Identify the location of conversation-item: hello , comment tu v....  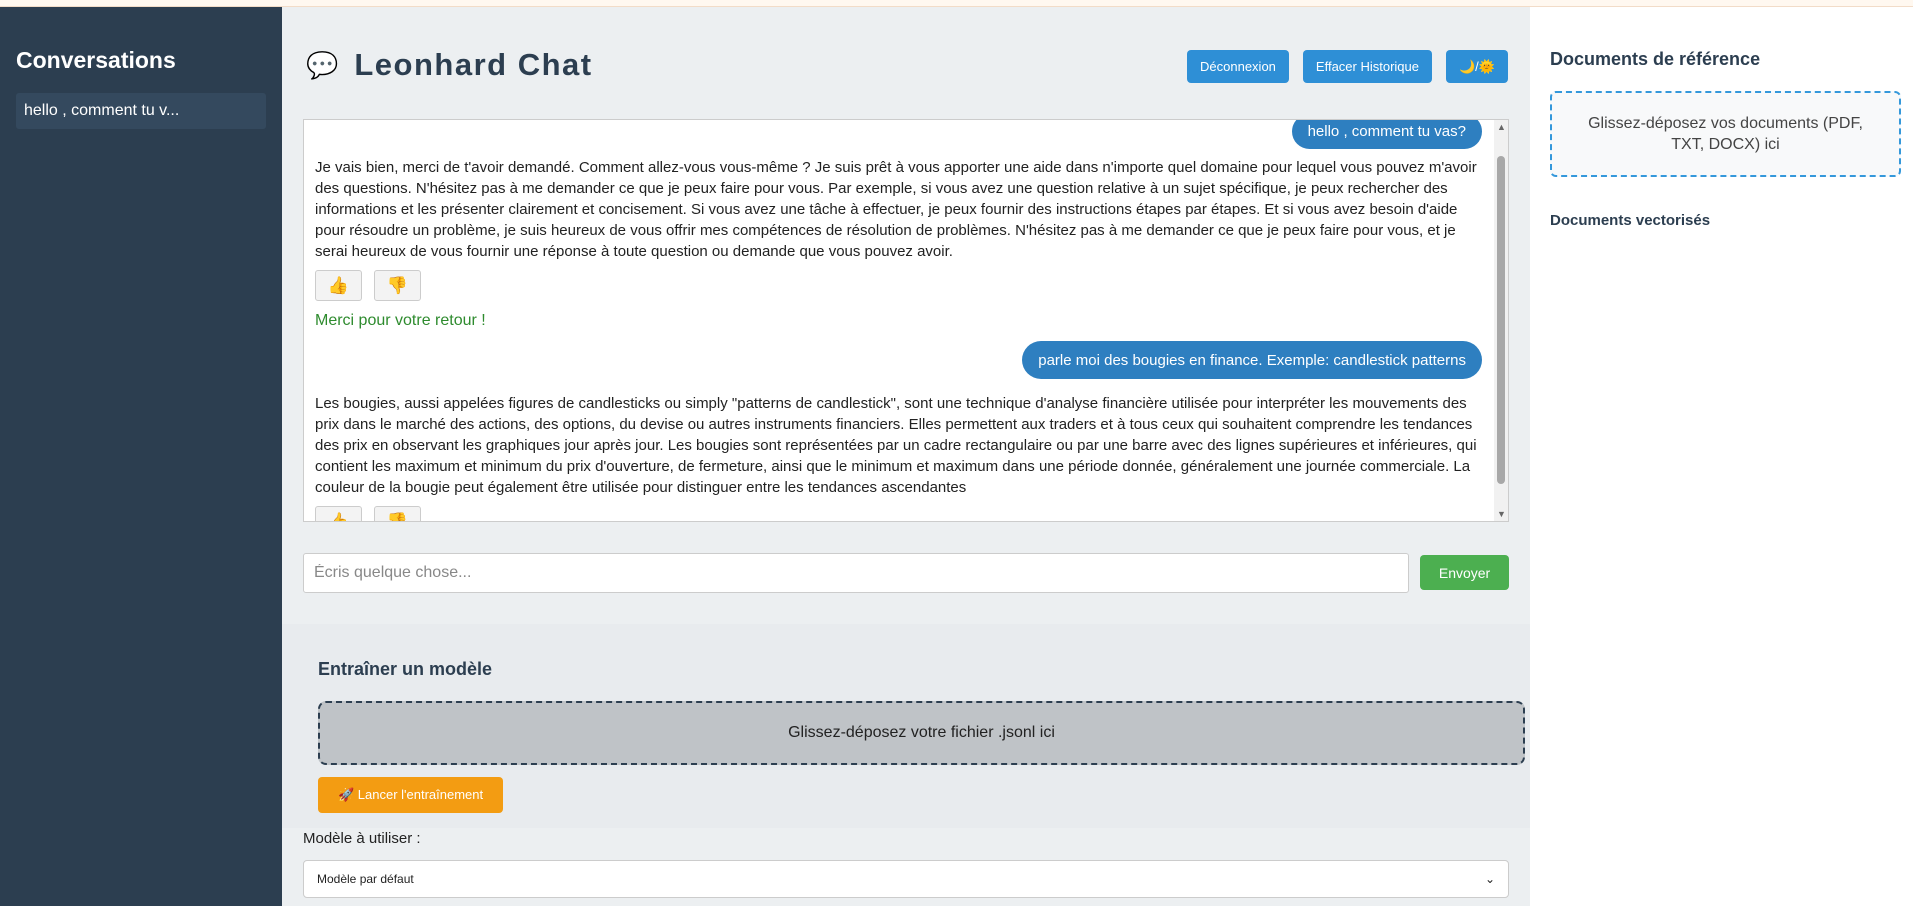
(141, 111).